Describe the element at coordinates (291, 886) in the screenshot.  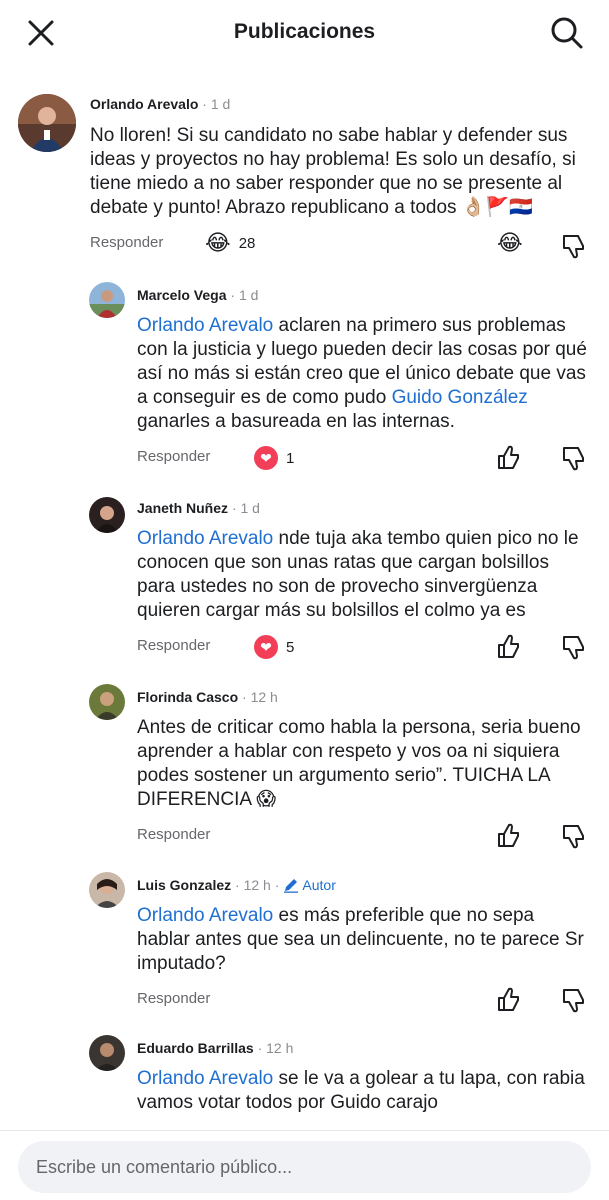
I see `pencil-icon` at that location.